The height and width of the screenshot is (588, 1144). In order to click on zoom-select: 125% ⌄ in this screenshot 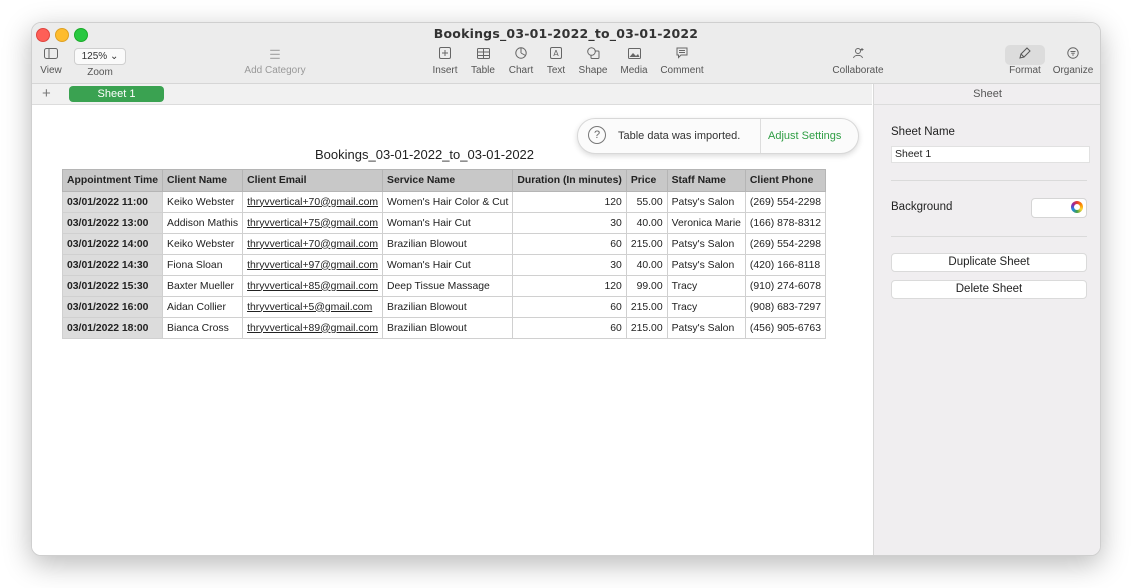, I will do `click(100, 56)`.